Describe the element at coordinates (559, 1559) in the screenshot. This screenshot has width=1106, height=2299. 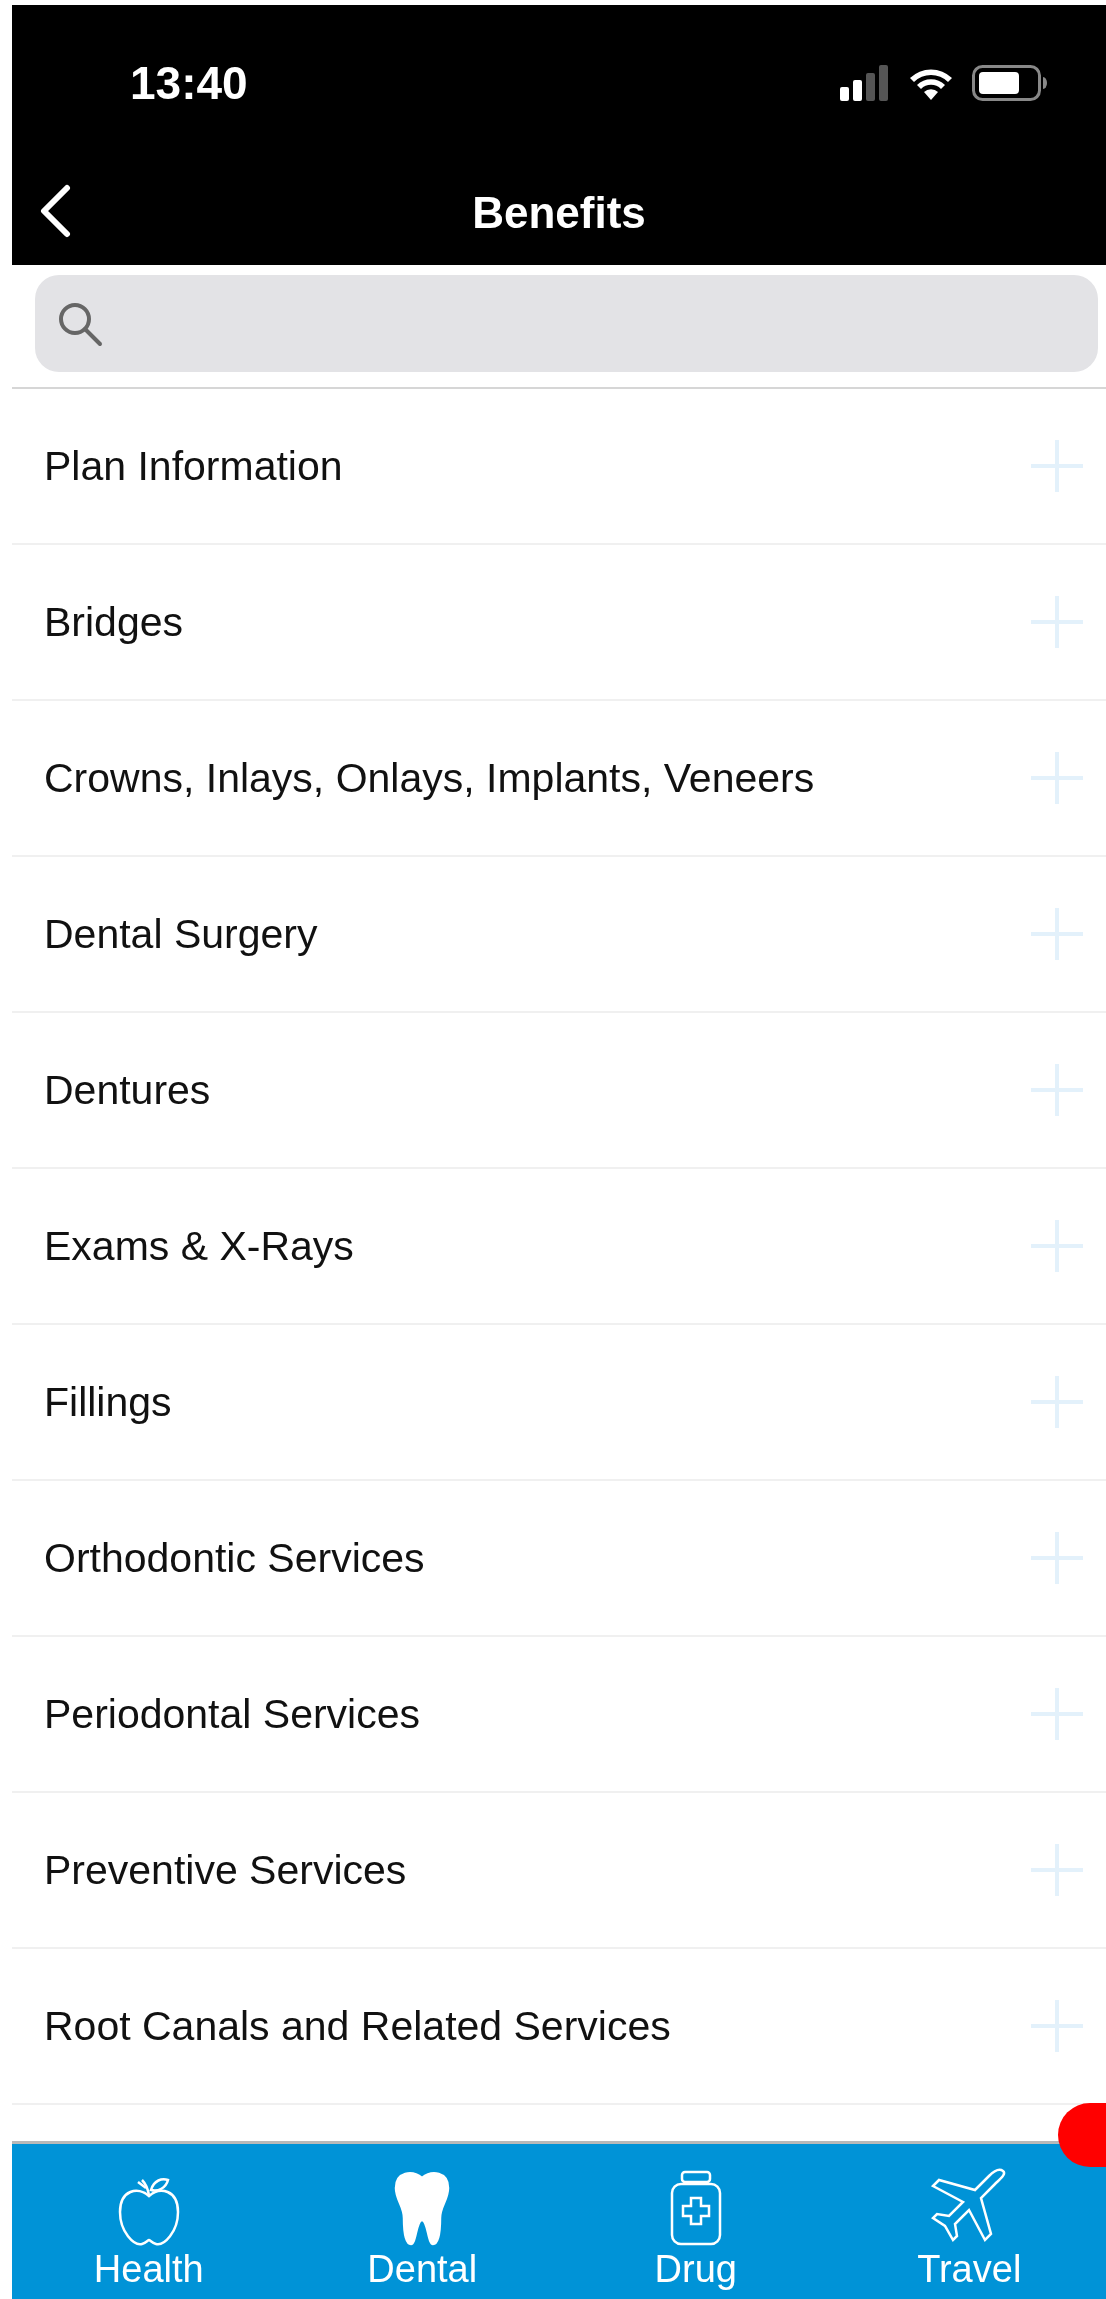
I see `list-item: Orthodontic Services` at that location.